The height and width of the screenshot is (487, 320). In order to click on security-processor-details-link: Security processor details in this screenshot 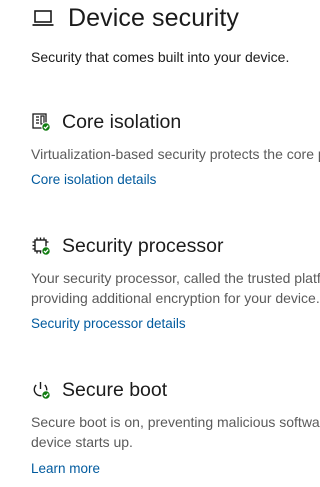, I will do `click(108, 323)`.